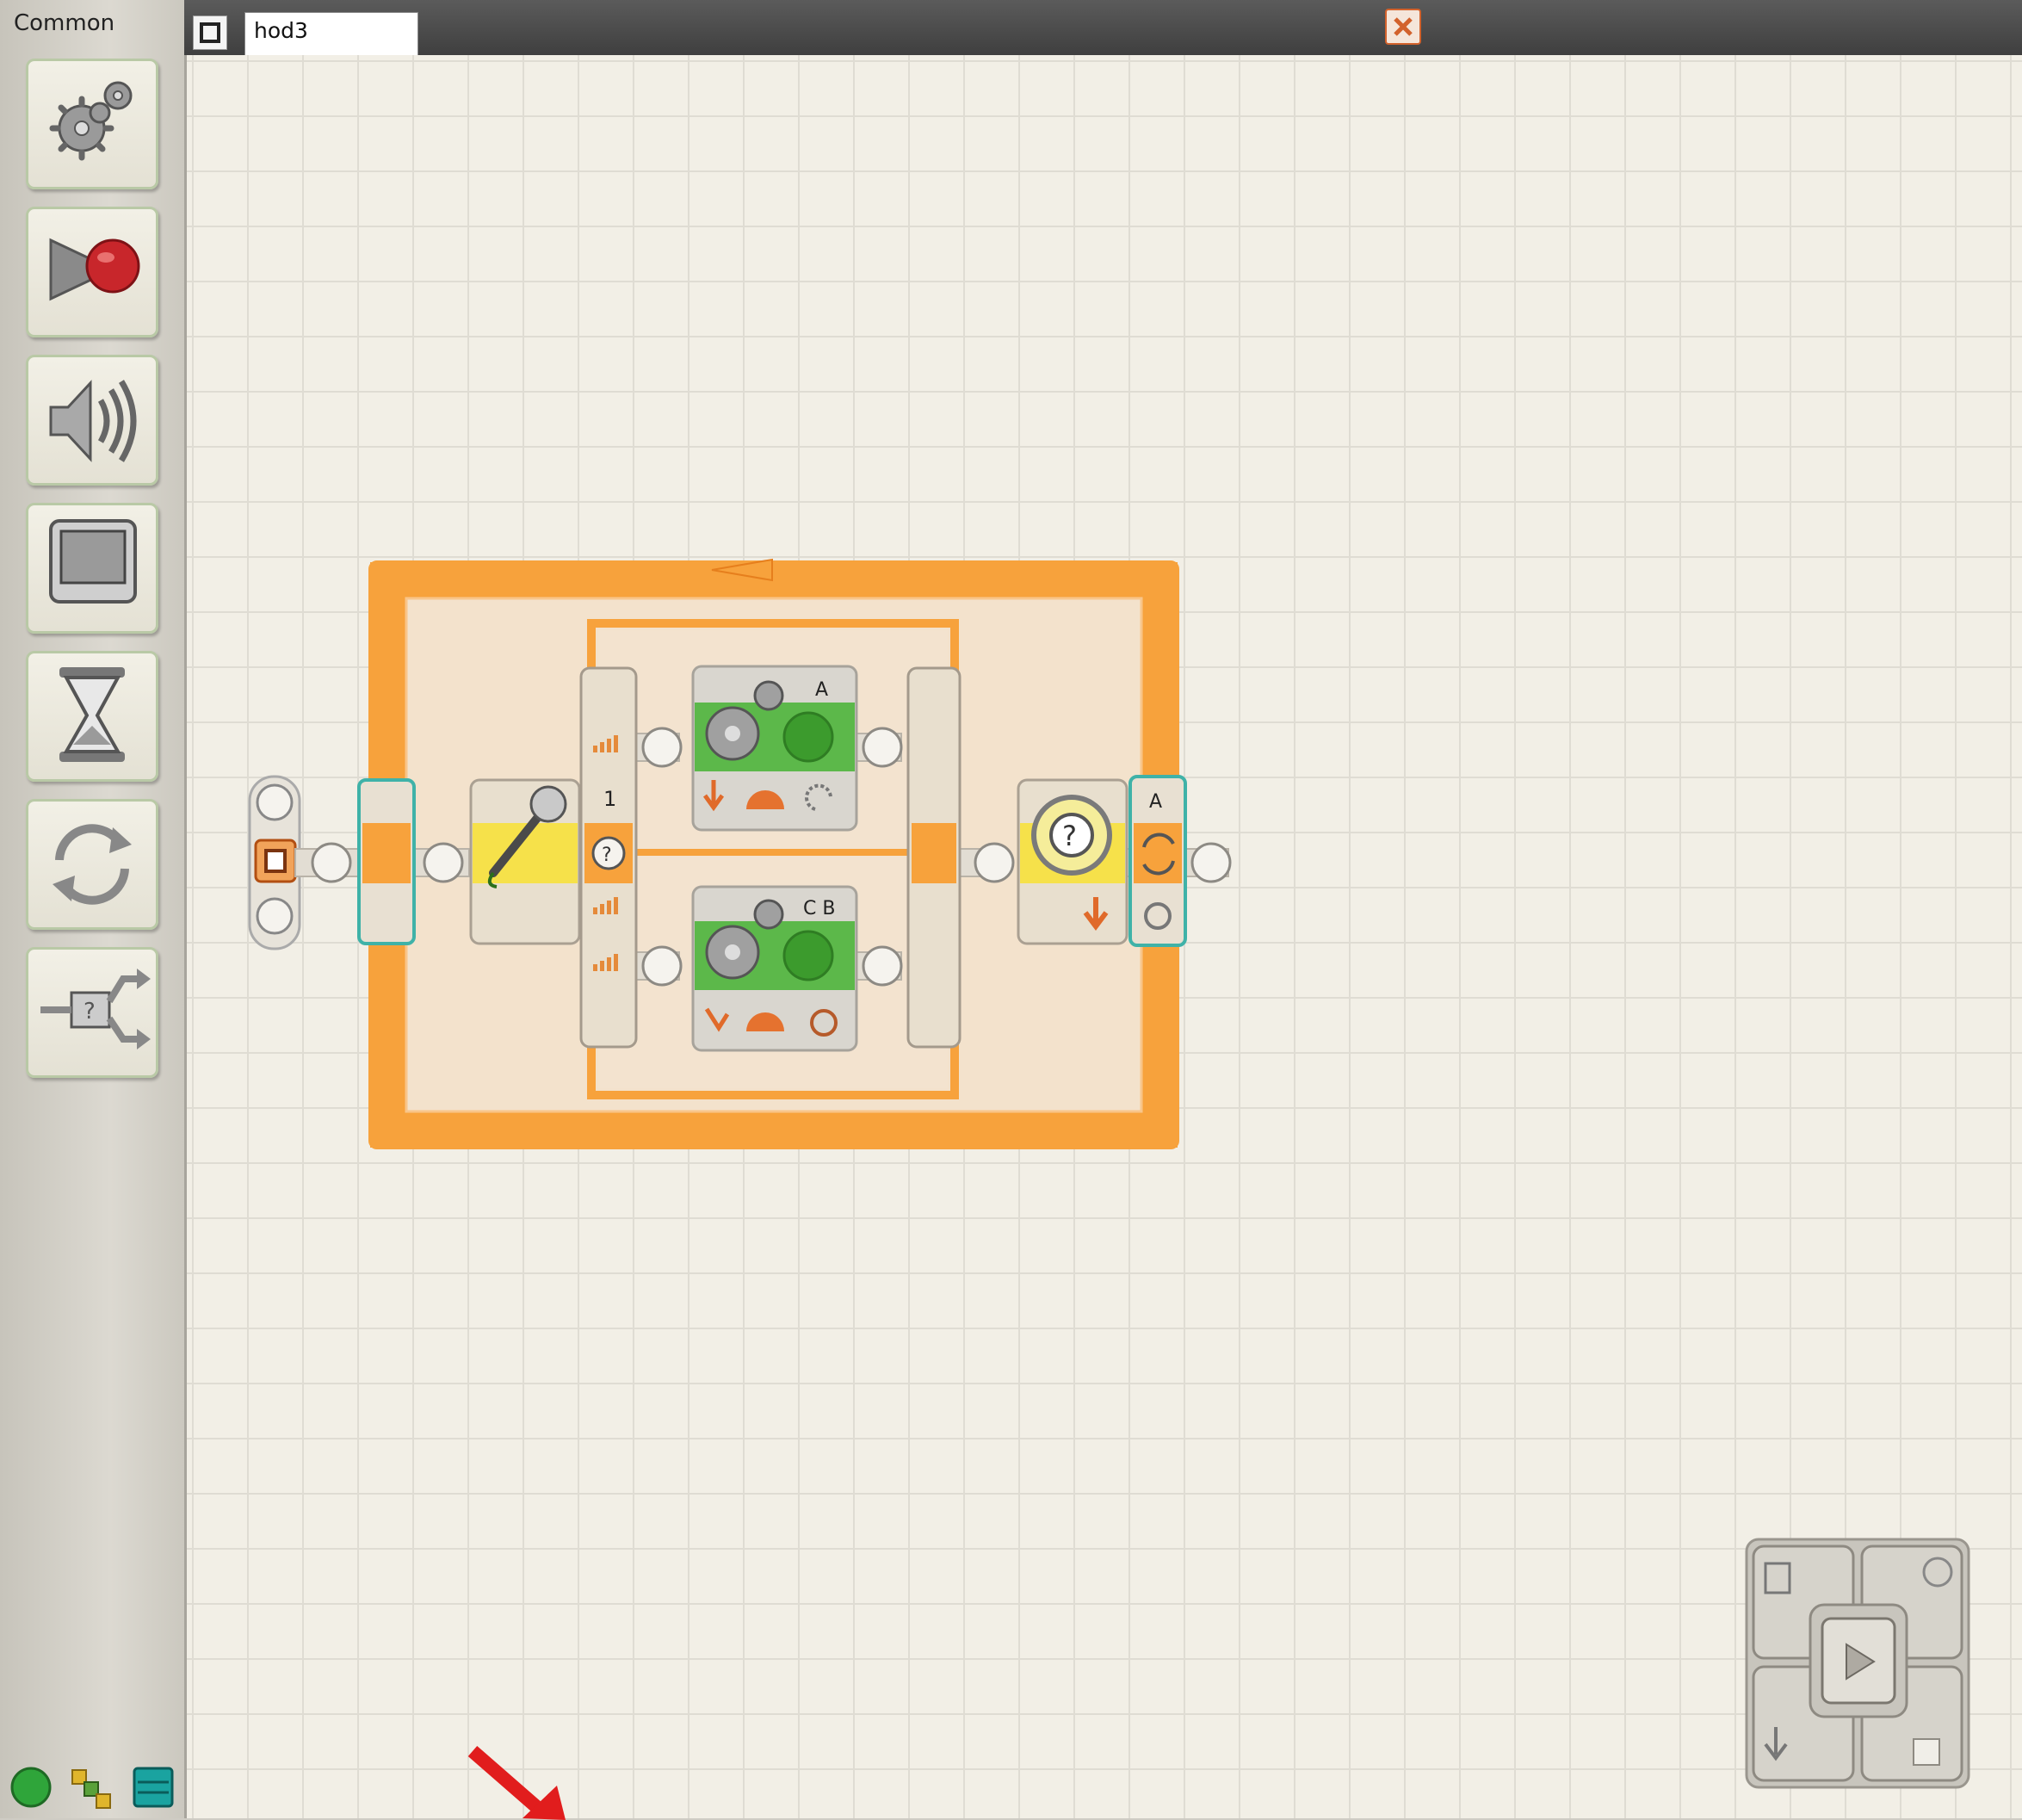 Image resolution: width=2022 pixels, height=1820 pixels. I want to click on motor-port-label: A, so click(822, 690).